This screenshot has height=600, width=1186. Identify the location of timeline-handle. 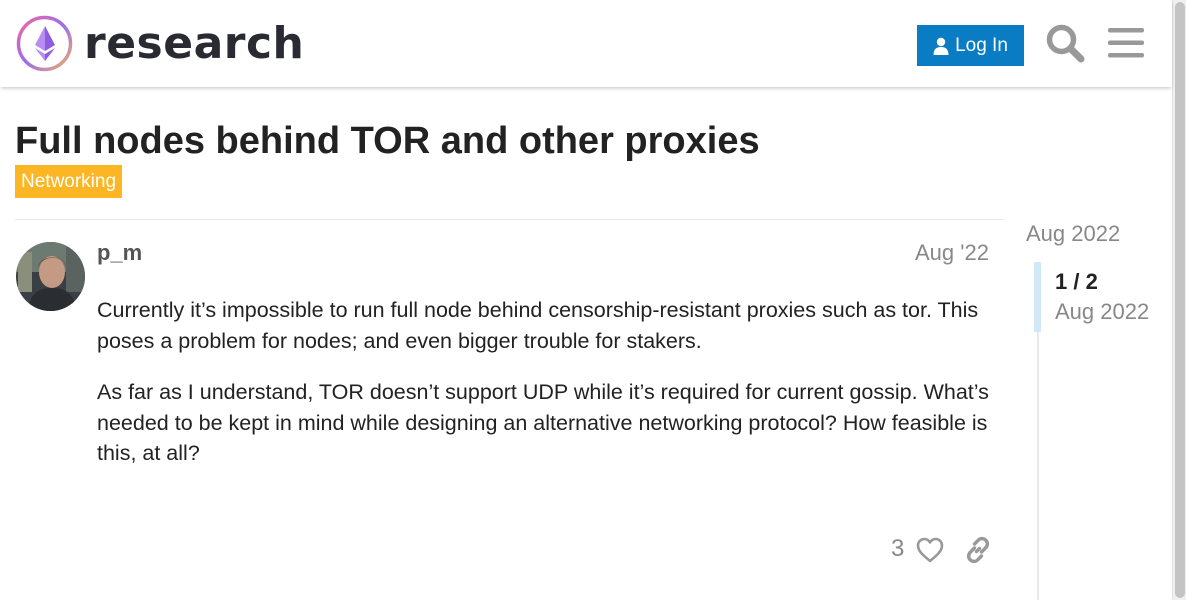
(1037, 297).